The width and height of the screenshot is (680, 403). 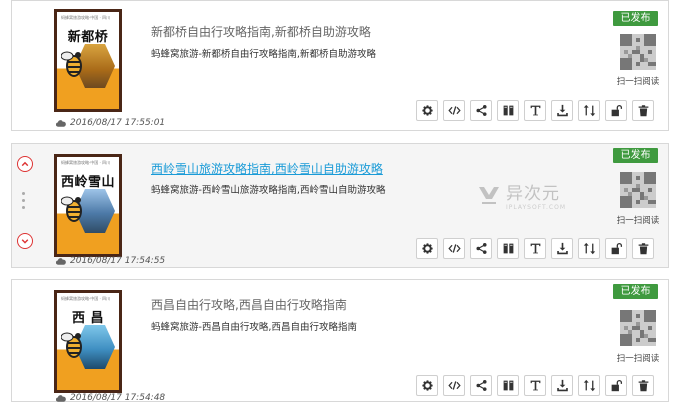 What do you see at coordinates (267, 168) in the screenshot?
I see `article-title: 西岭雪山旅游攻略指南,西岭雪山自助游攻略` at bounding box center [267, 168].